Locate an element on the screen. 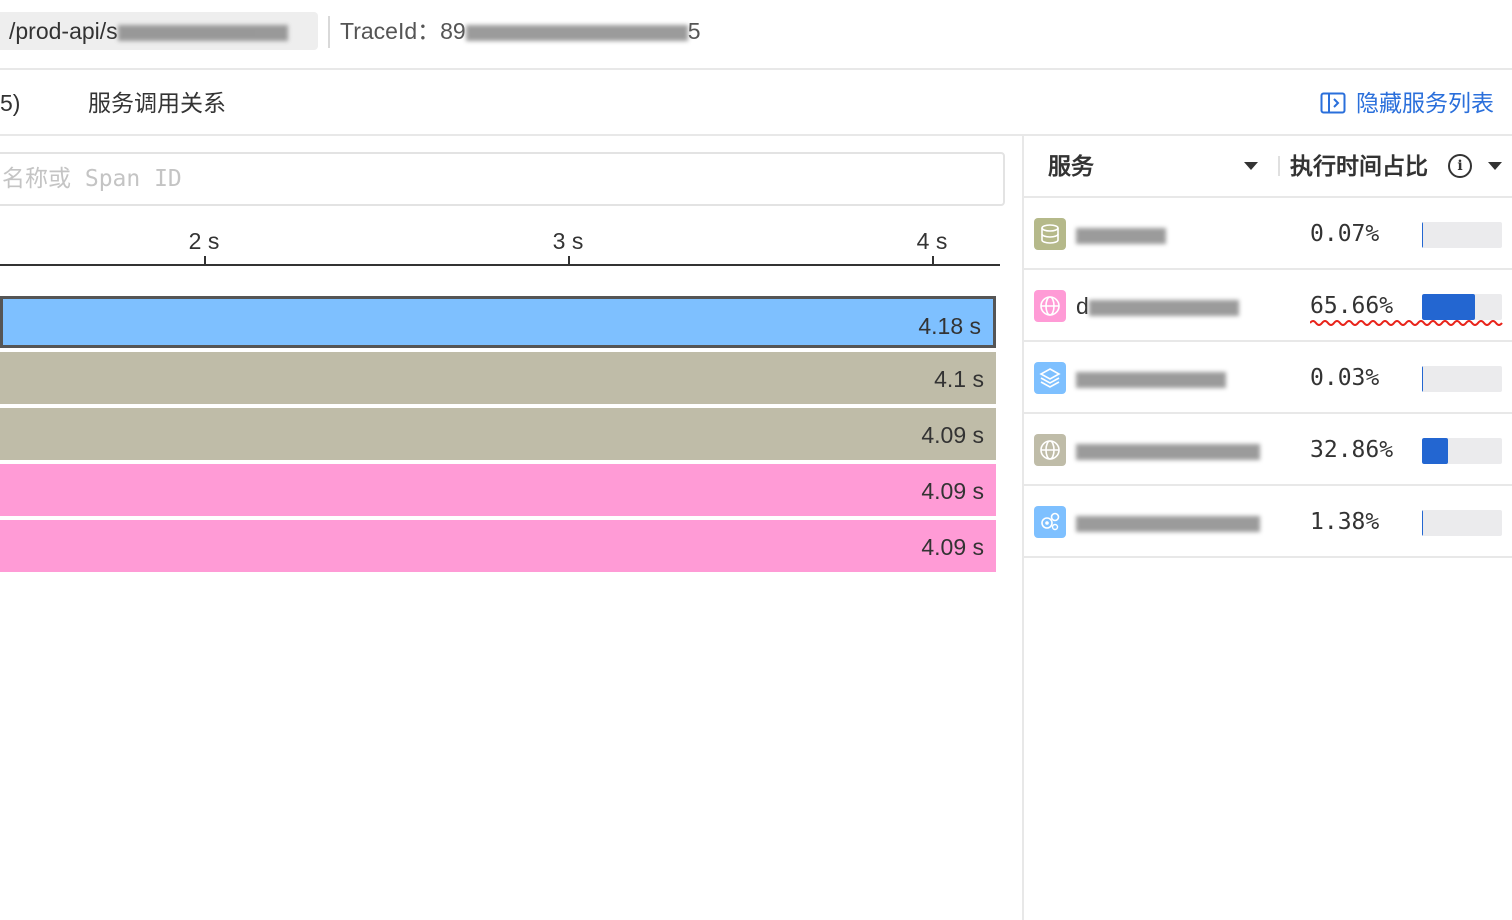 This screenshot has width=1512, height=920. service-table-header: 服务 执行时间占比 i is located at coordinates (1268, 167).